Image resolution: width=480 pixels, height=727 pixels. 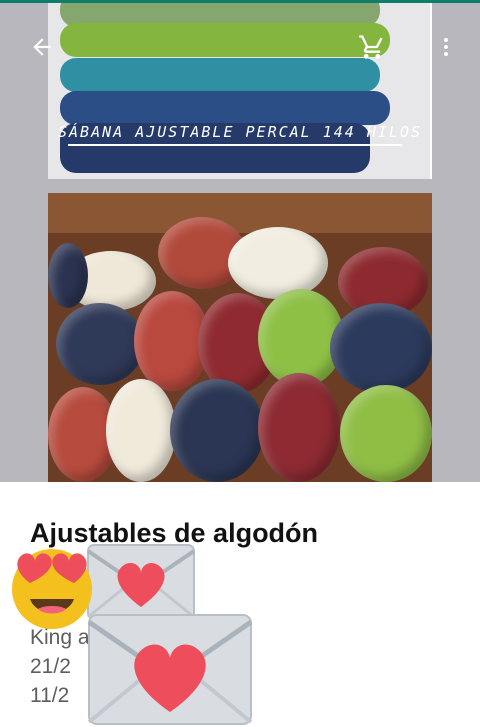 I want to click on arrow-left-icon, so click(x=42, y=47).